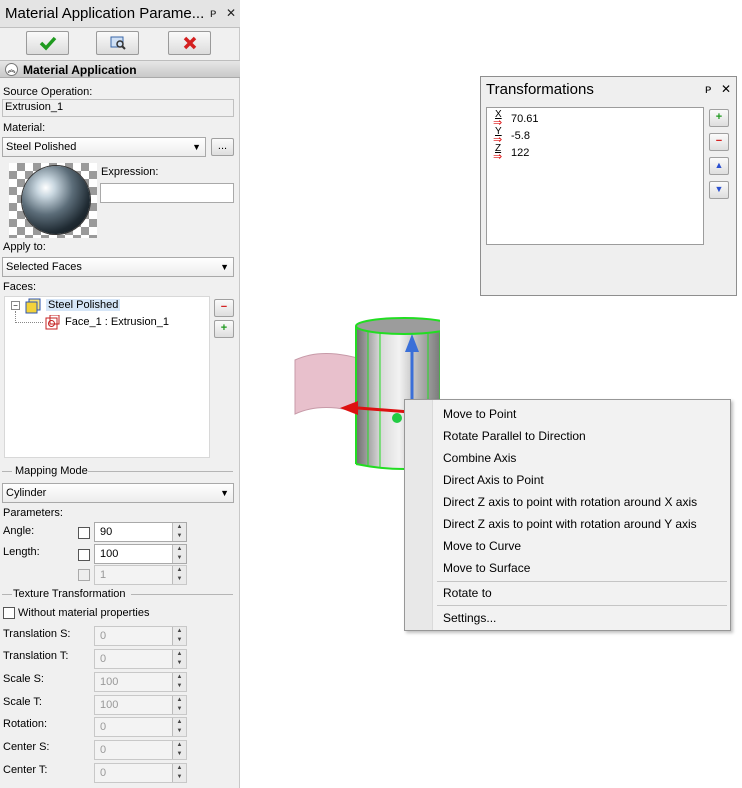  What do you see at coordinates (482, 546) in the screenshot?
I see `menu-item-move-to-curve: Move to Curve` at bounding box center [482, 546].